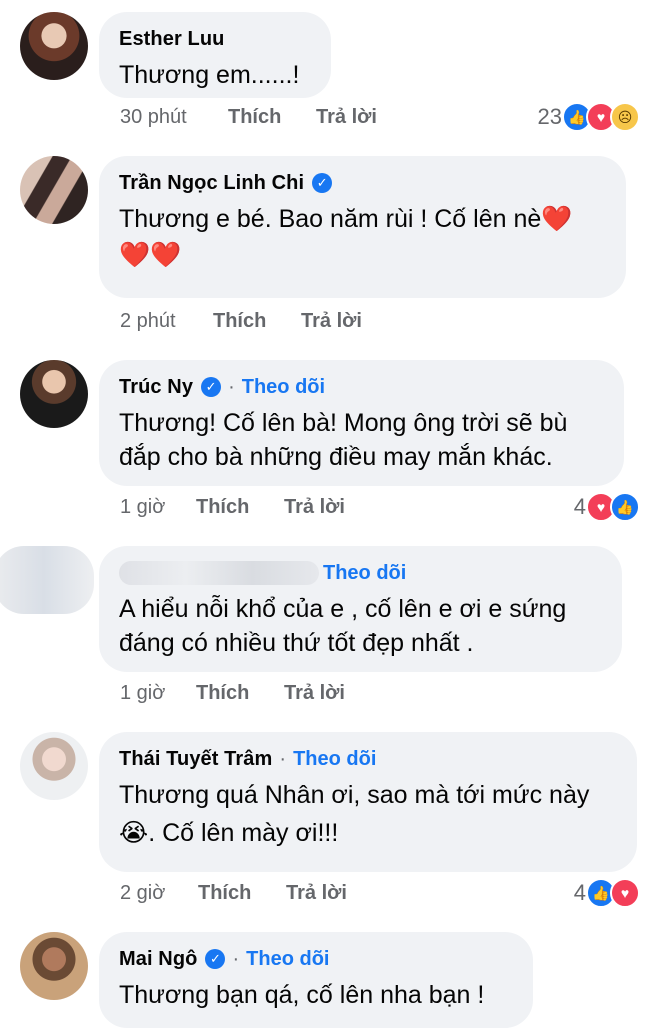  I want to click on reaction-summary: 4 👍 ♥, so click(607, 893).